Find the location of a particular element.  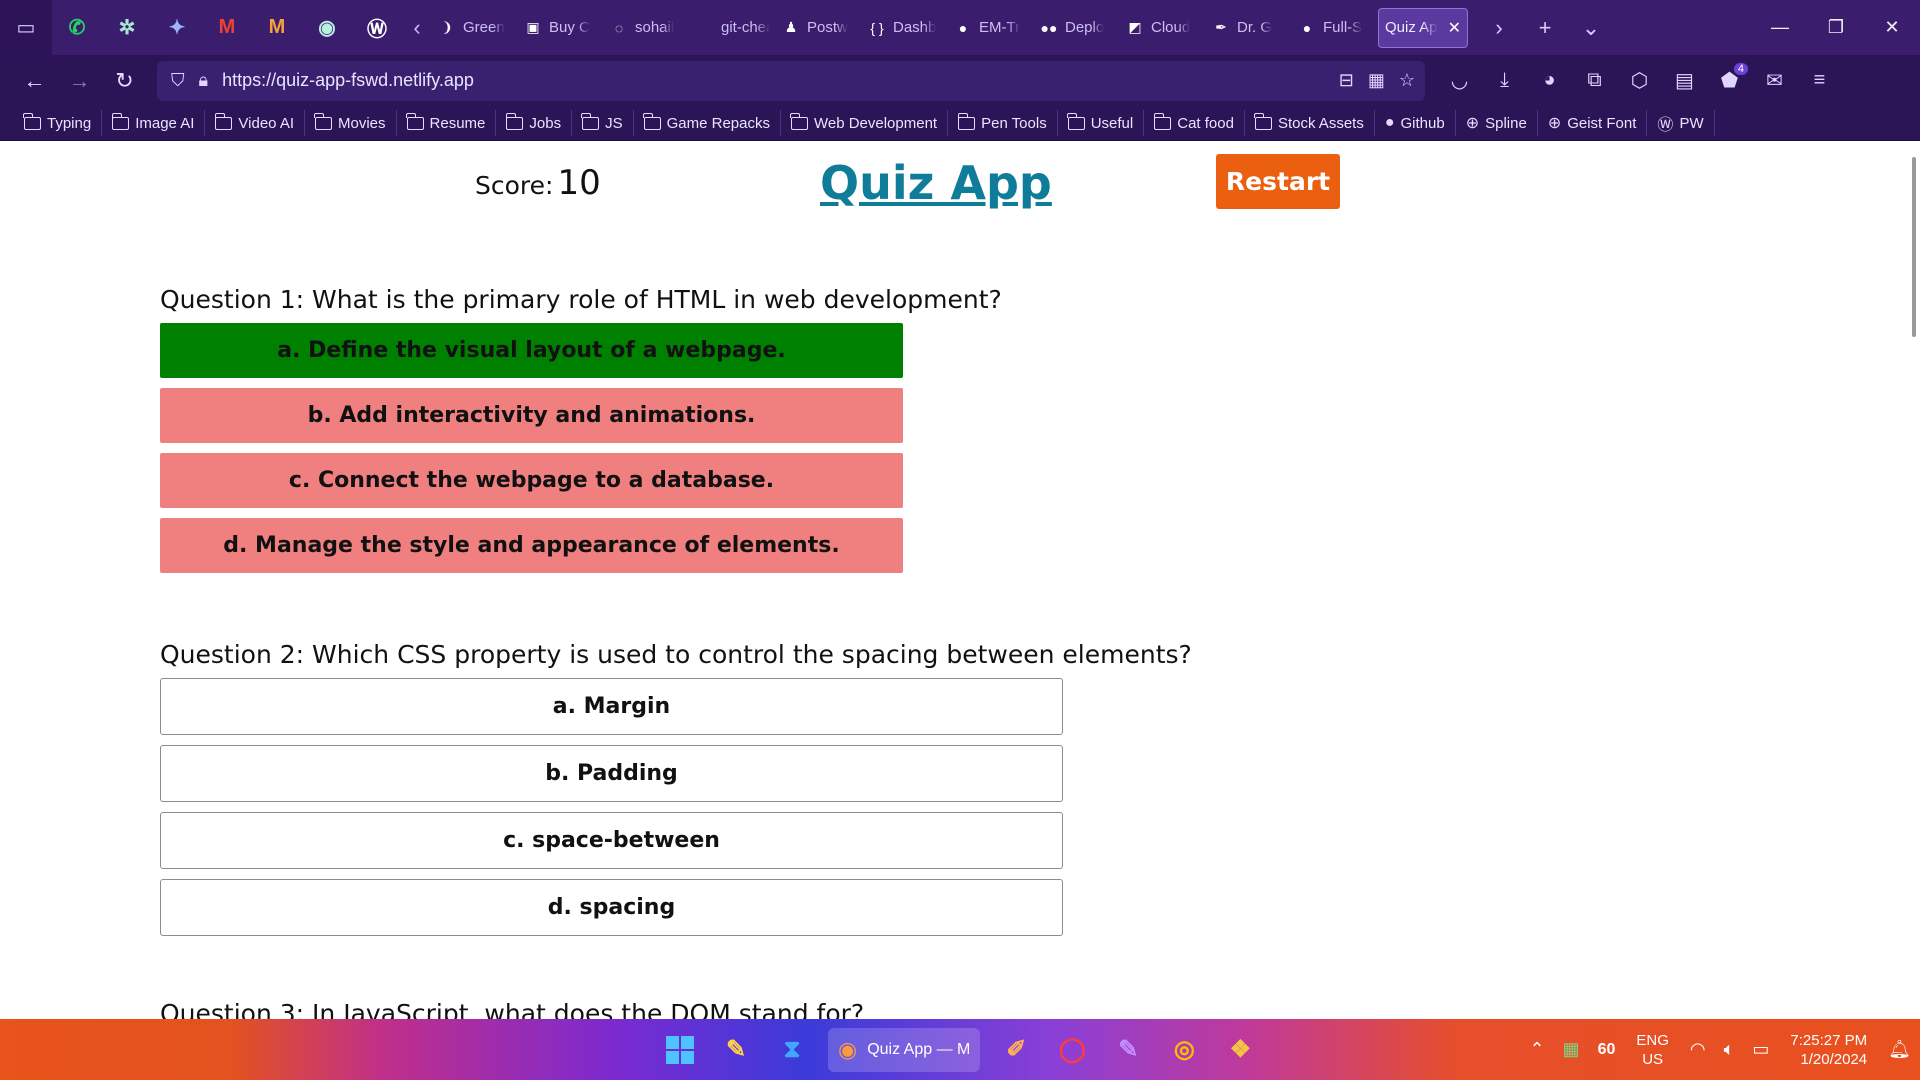

bookmark-geist-font: ⊕ Geist Font is located at coordinates (1593, 123).